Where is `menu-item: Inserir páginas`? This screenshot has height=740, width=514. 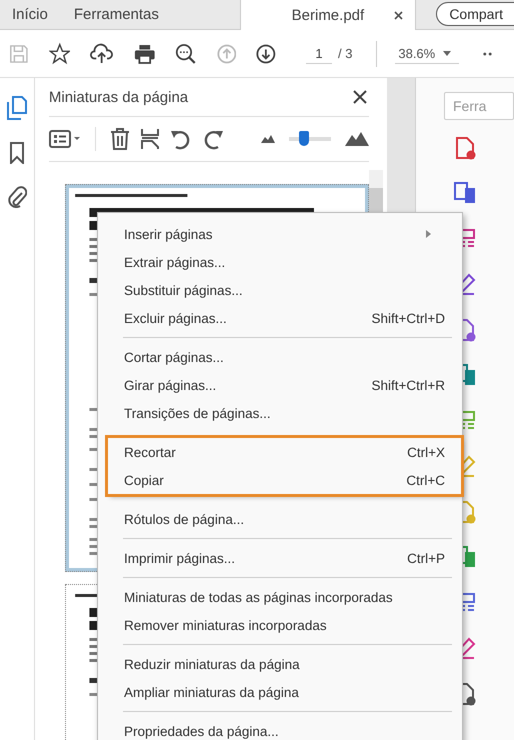
menu-item: Inserir páginas is located at coordinates (280, 234).